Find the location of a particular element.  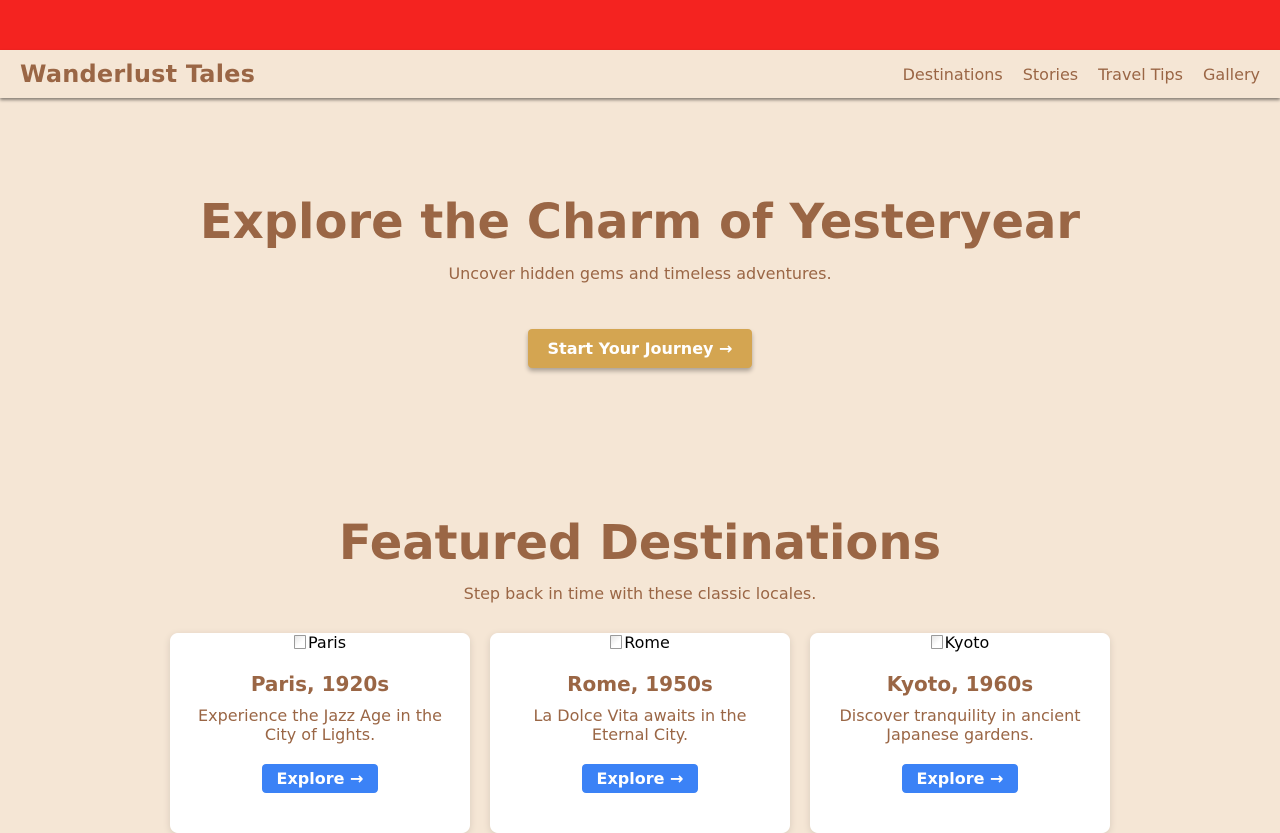

explore-button-paris: Explore → is located at coordinates (320, 778).